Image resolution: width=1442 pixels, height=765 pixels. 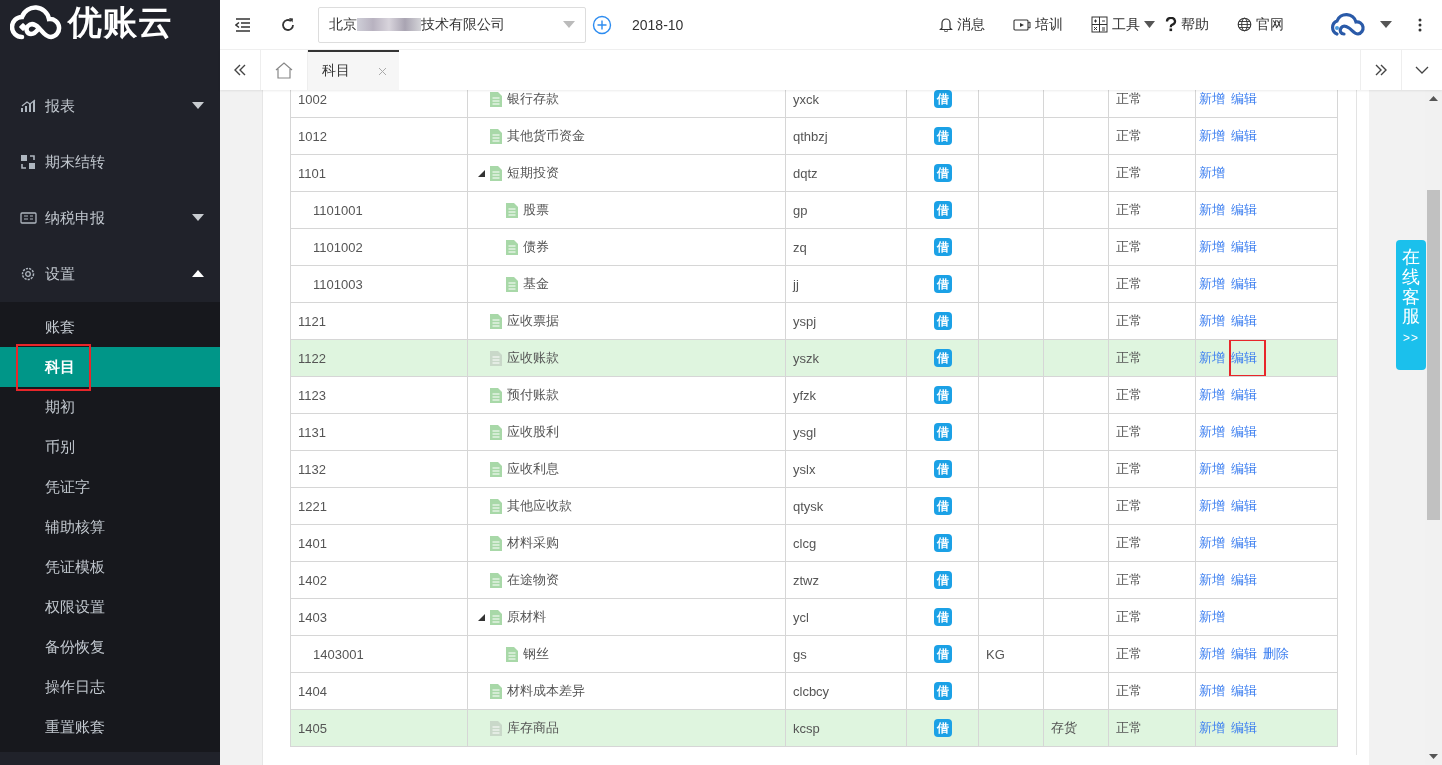 What do you see at coordinates (60, 274) in the screenshot?
I see `sidebar-item: 设置` at bounding box center [60, 274].